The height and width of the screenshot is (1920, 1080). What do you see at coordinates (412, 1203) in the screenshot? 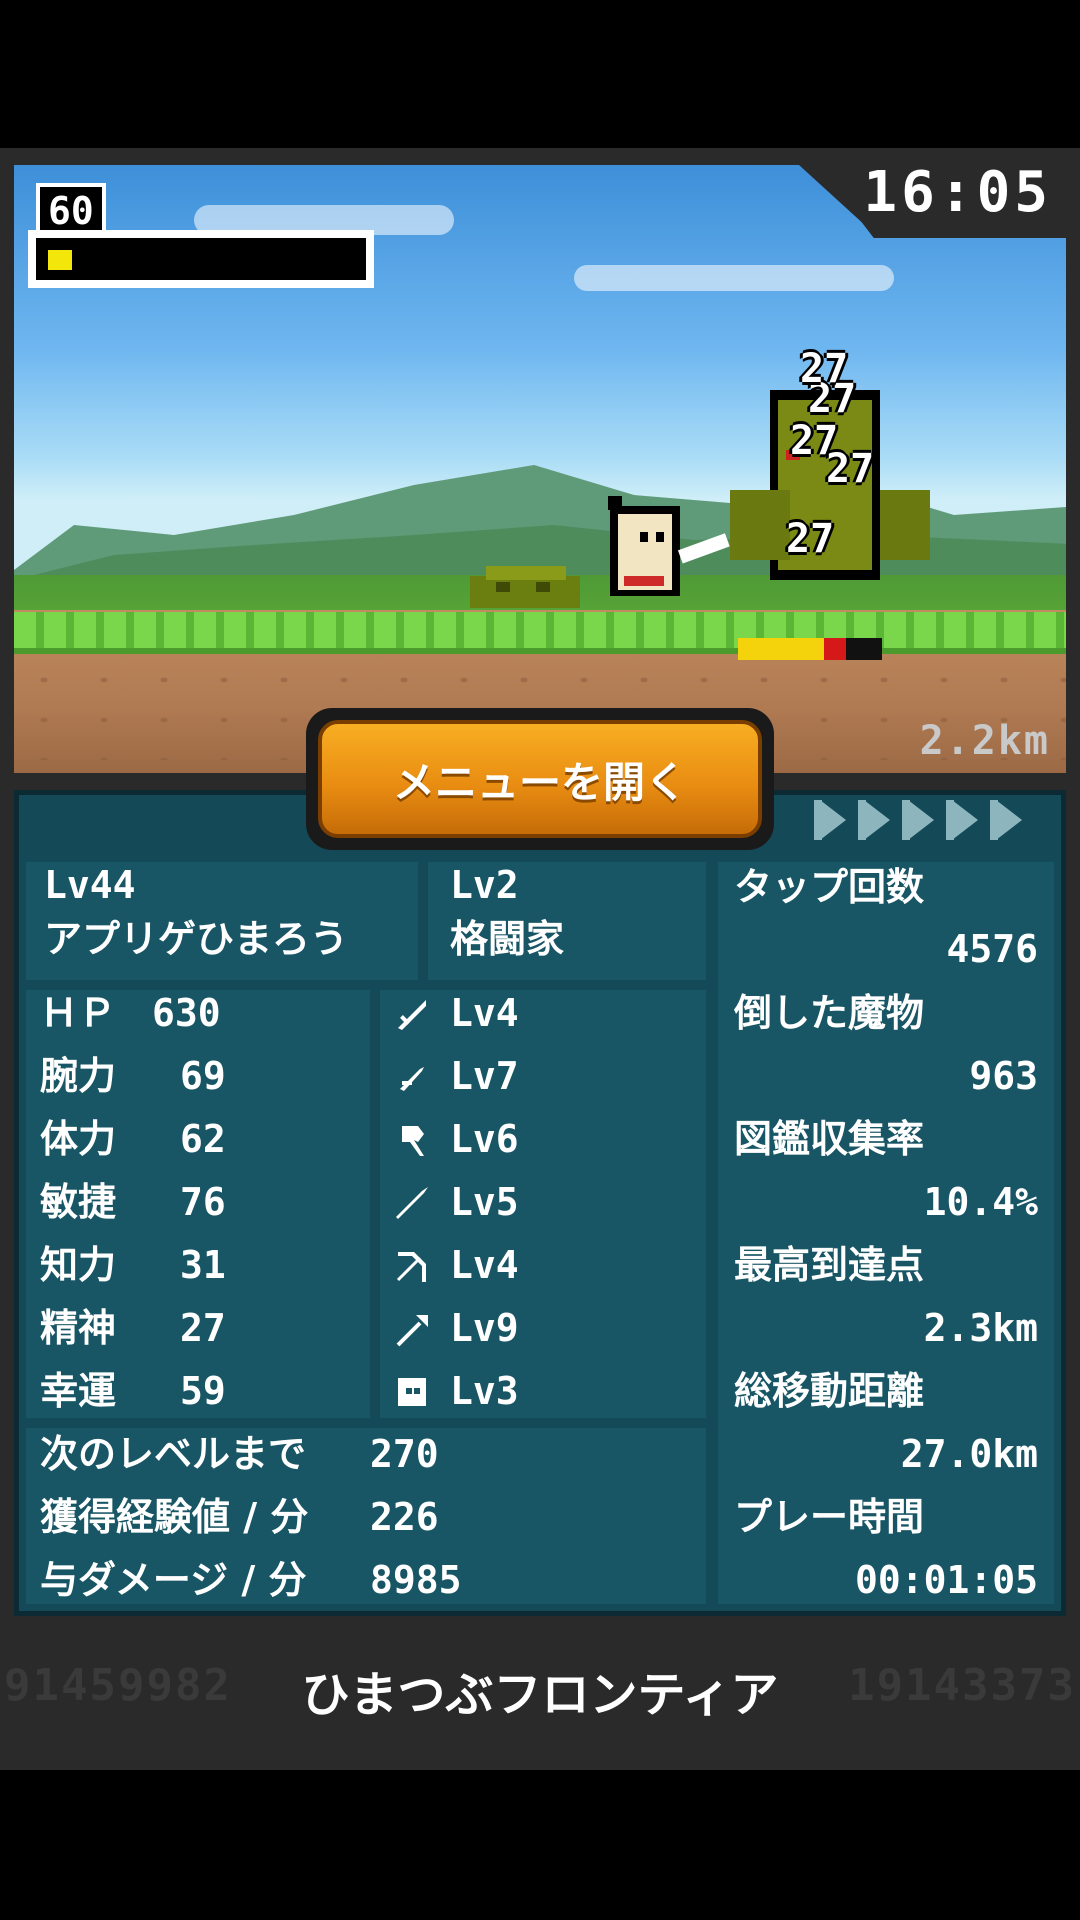
I see `spear-icon` at bounding box center [412, 1203].